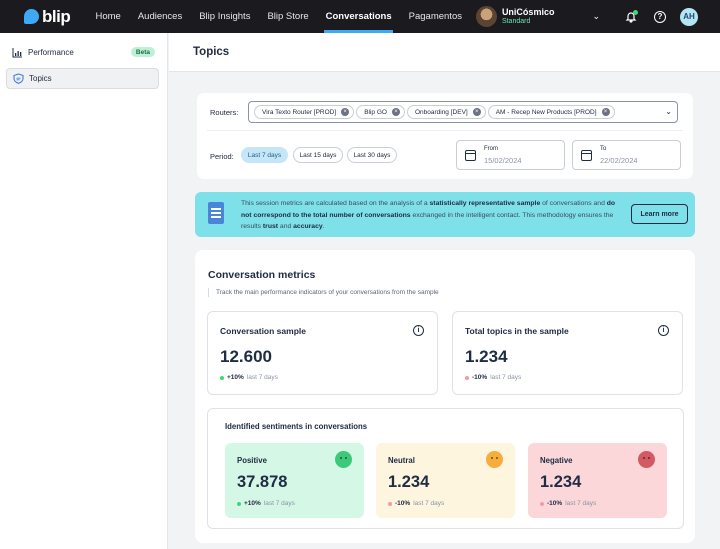 The width and height of the screenshot is (720, 549). I want to click on router-chip: AM - Recep New Products [PROD] ×, so click(551, 112).